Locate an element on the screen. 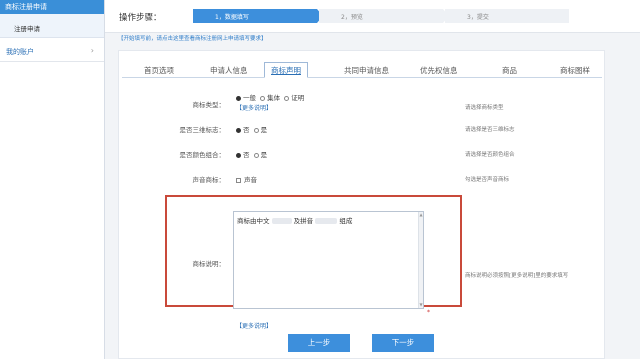 Image resolution: width=640 pixels, height=359 pixels. three-d-note: 请选择是否三维标志 is located at coordinates (490, 130).